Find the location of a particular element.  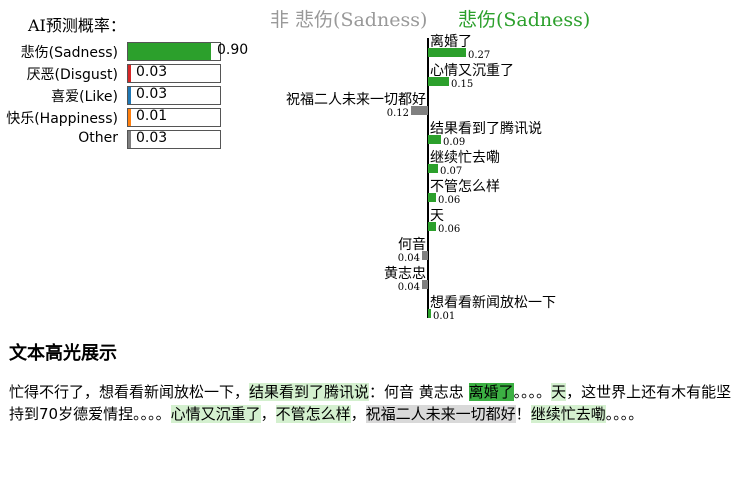

negative-class-header: 非 悲伤(Sadness) is located at coordinates (349, 20).